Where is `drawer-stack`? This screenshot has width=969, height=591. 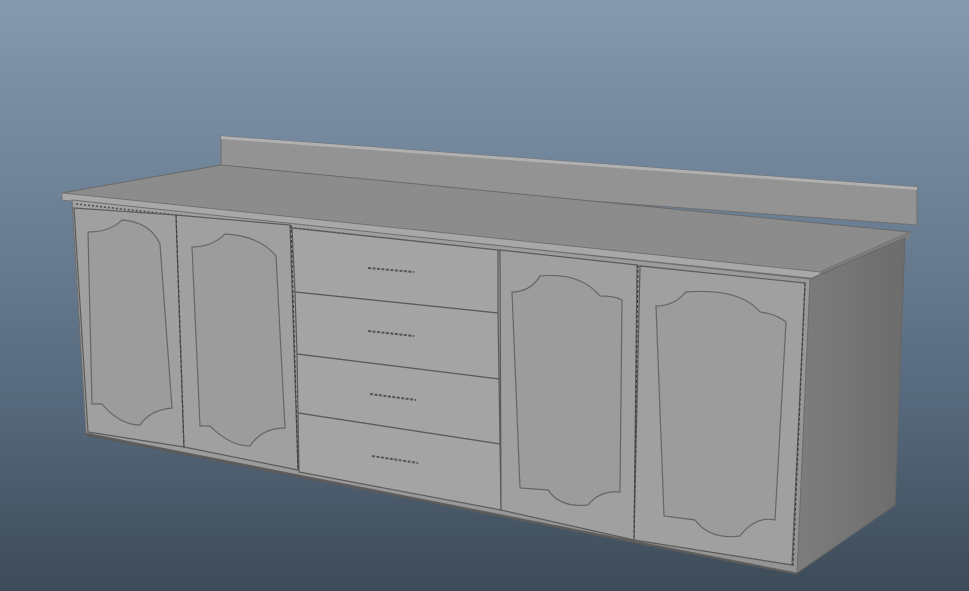
drawer-stack is located at coordinates (396, 369).